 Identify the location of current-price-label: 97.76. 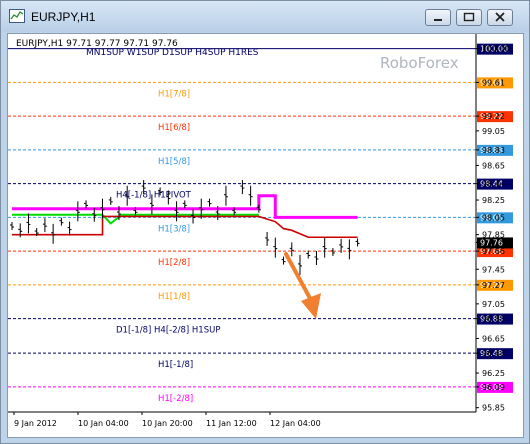
(491, 242).